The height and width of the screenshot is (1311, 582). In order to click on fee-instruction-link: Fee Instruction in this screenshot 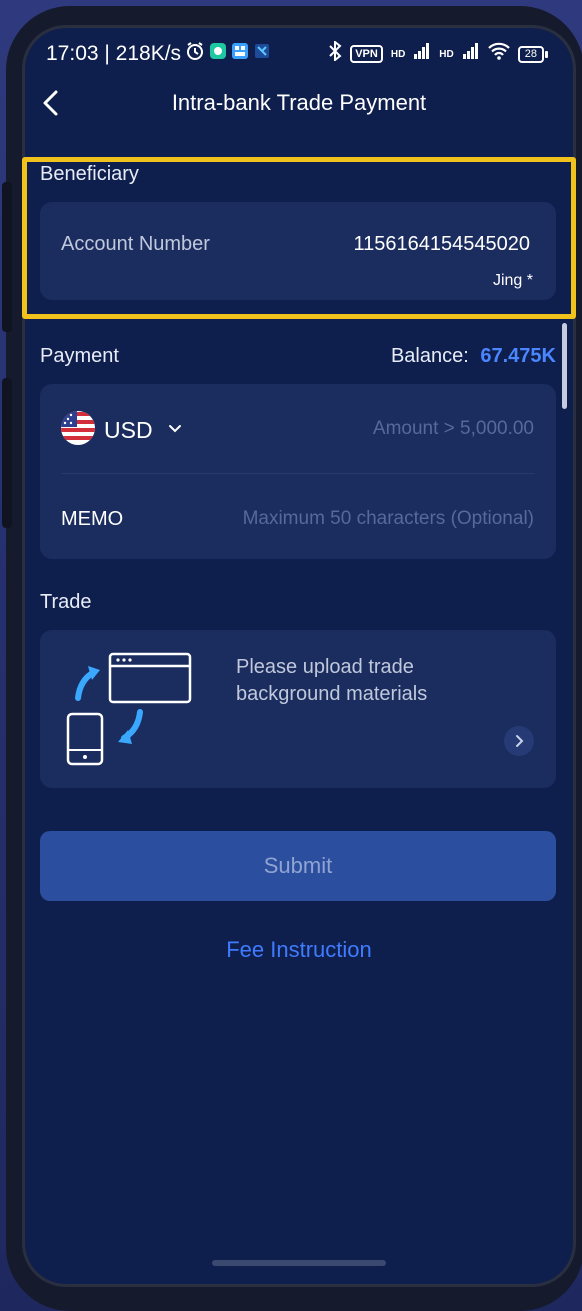, I will do `click(299, 950)`.